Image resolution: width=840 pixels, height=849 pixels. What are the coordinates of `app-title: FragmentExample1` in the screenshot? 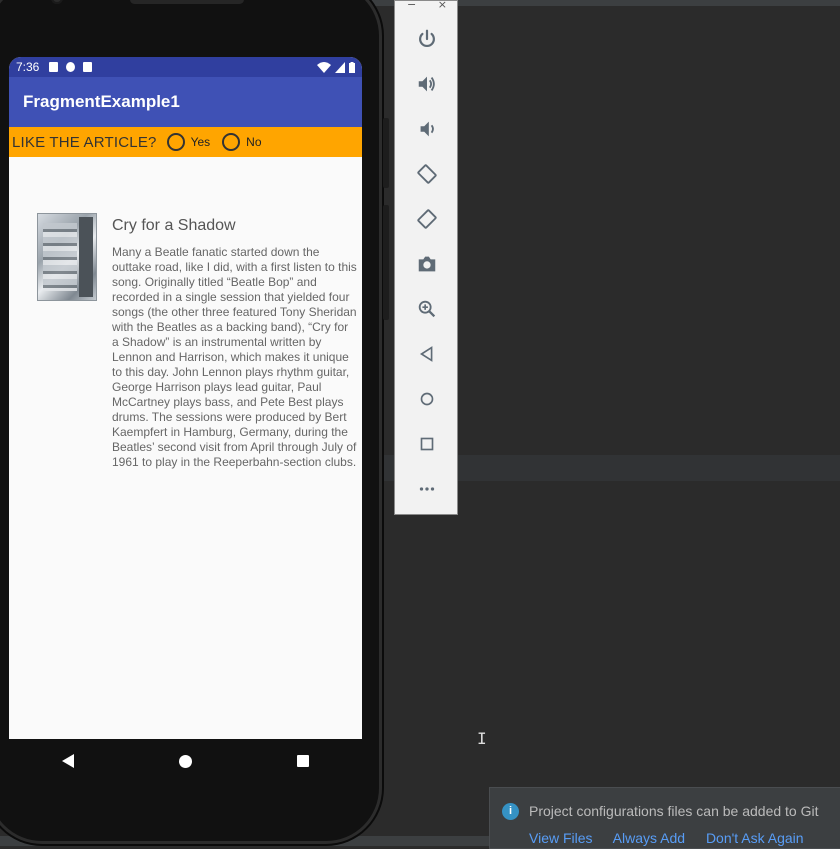 It's located at (101, 101).